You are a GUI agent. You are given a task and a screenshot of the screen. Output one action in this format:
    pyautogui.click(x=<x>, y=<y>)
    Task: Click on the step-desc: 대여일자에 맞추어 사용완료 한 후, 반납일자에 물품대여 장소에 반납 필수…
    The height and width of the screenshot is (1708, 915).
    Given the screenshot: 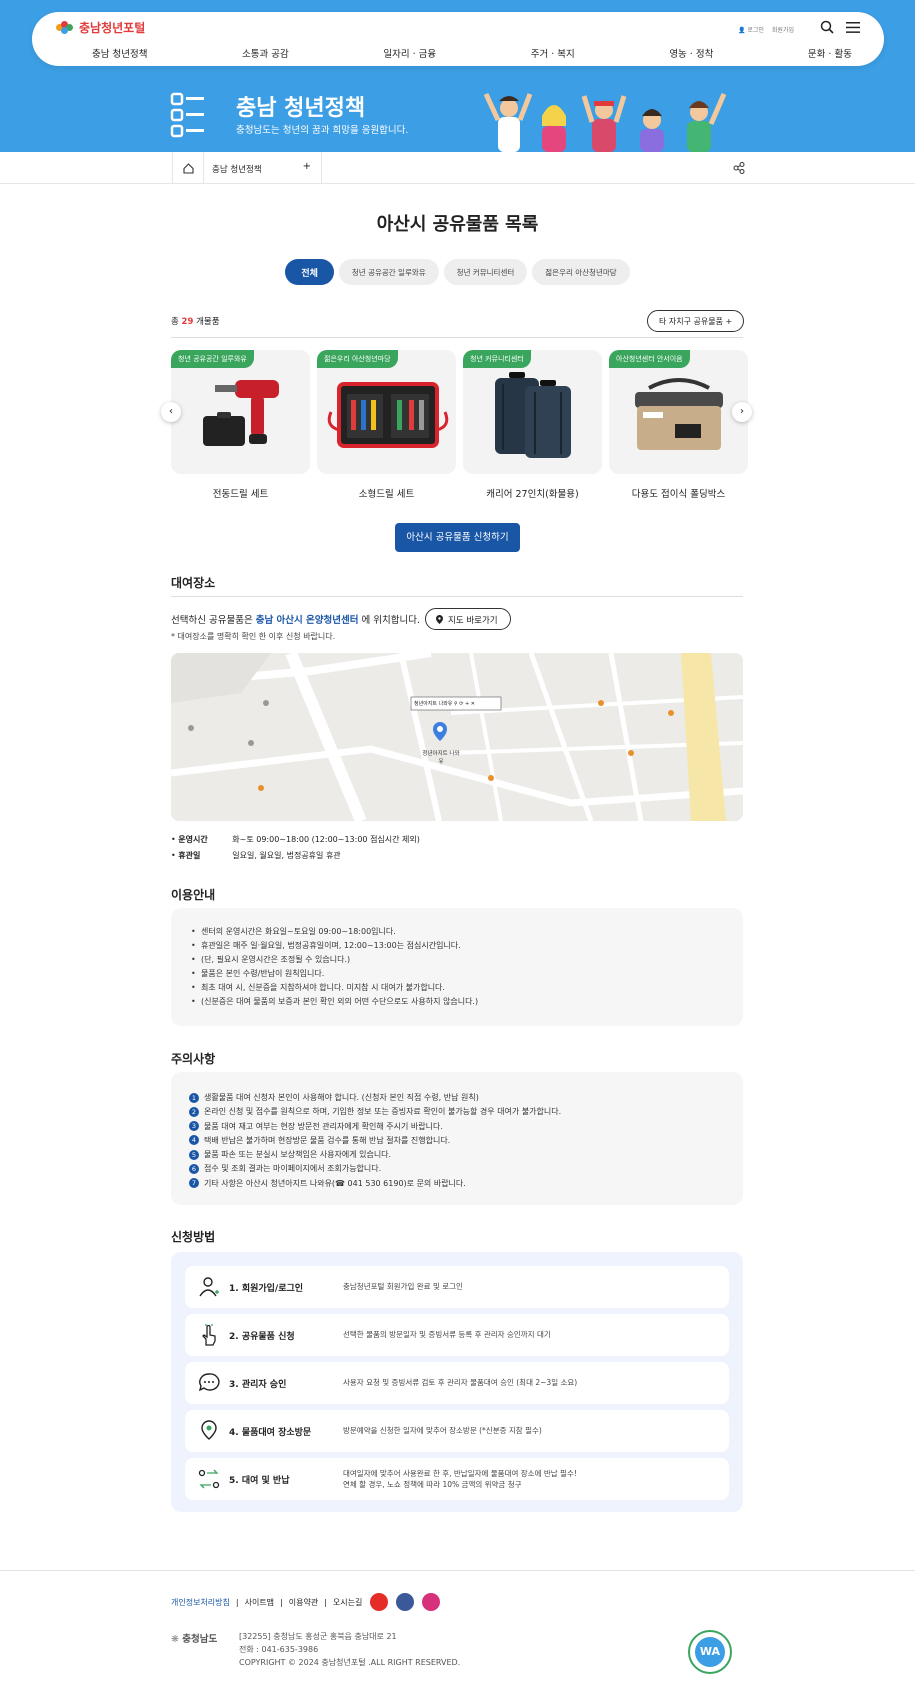 What is the action you would take?
    pyautogui.click(x=460, y=1479)
    